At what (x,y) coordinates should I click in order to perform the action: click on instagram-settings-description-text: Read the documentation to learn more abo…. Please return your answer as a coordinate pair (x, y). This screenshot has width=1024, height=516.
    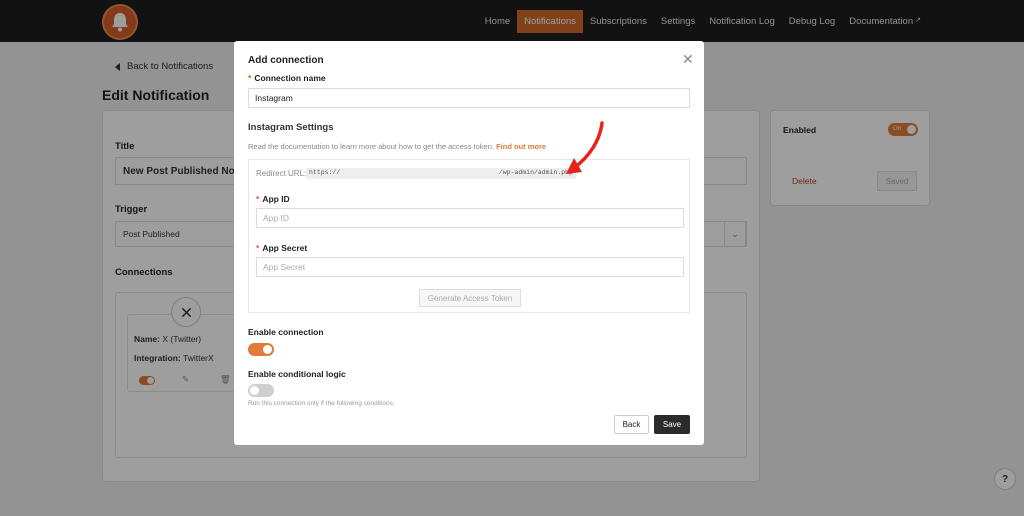
    Looking at the image, I should click on (371, 146).